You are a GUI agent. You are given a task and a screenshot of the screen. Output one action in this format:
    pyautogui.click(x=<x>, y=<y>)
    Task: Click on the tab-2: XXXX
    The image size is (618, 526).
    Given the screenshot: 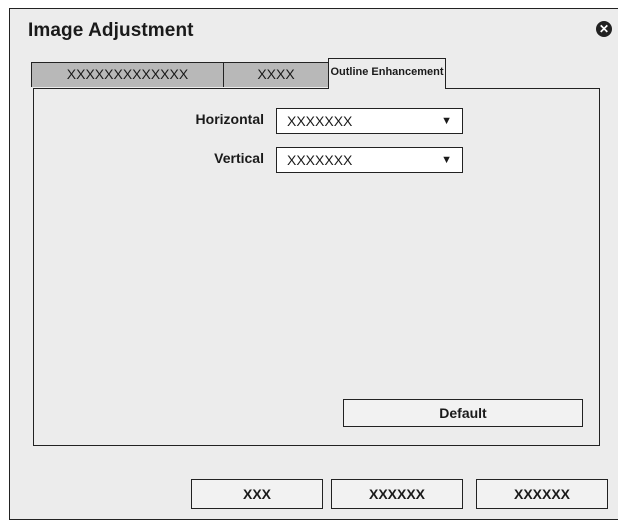 What is the action you would take?
    pyautogui.click(x=276, y=74)
    